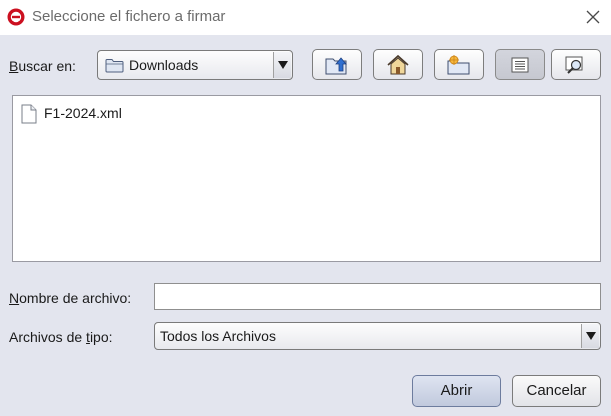  I want to click on folder-icon, so click(114, 66).